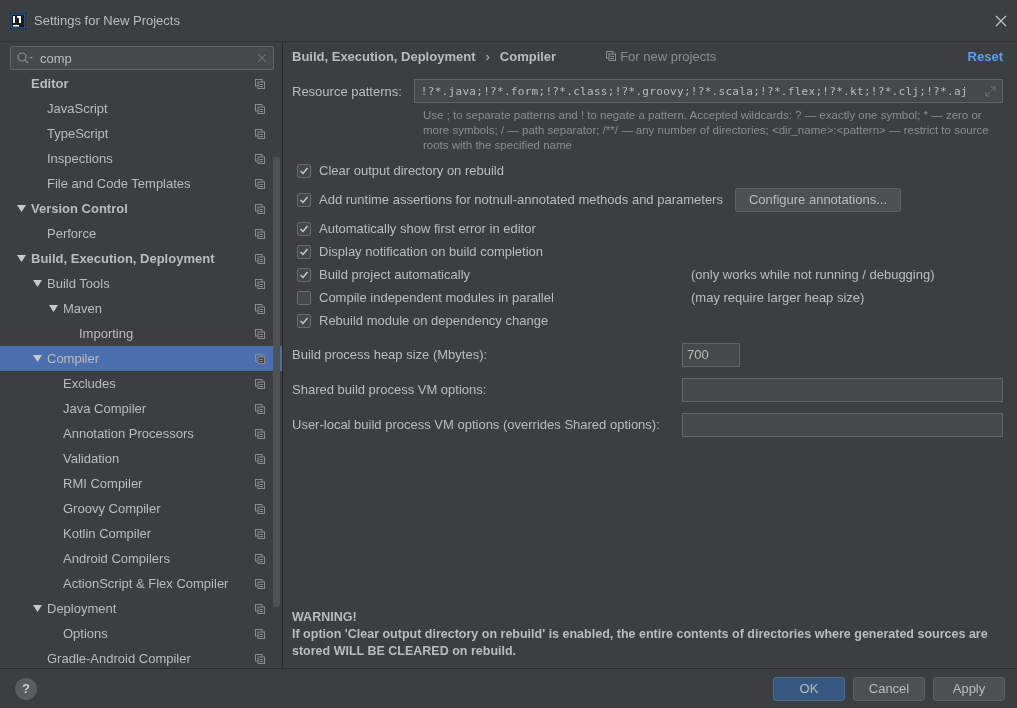  Describe the element at coordinates (141, 83) in the screenshot. I see `tree-item: Editor` at that location.